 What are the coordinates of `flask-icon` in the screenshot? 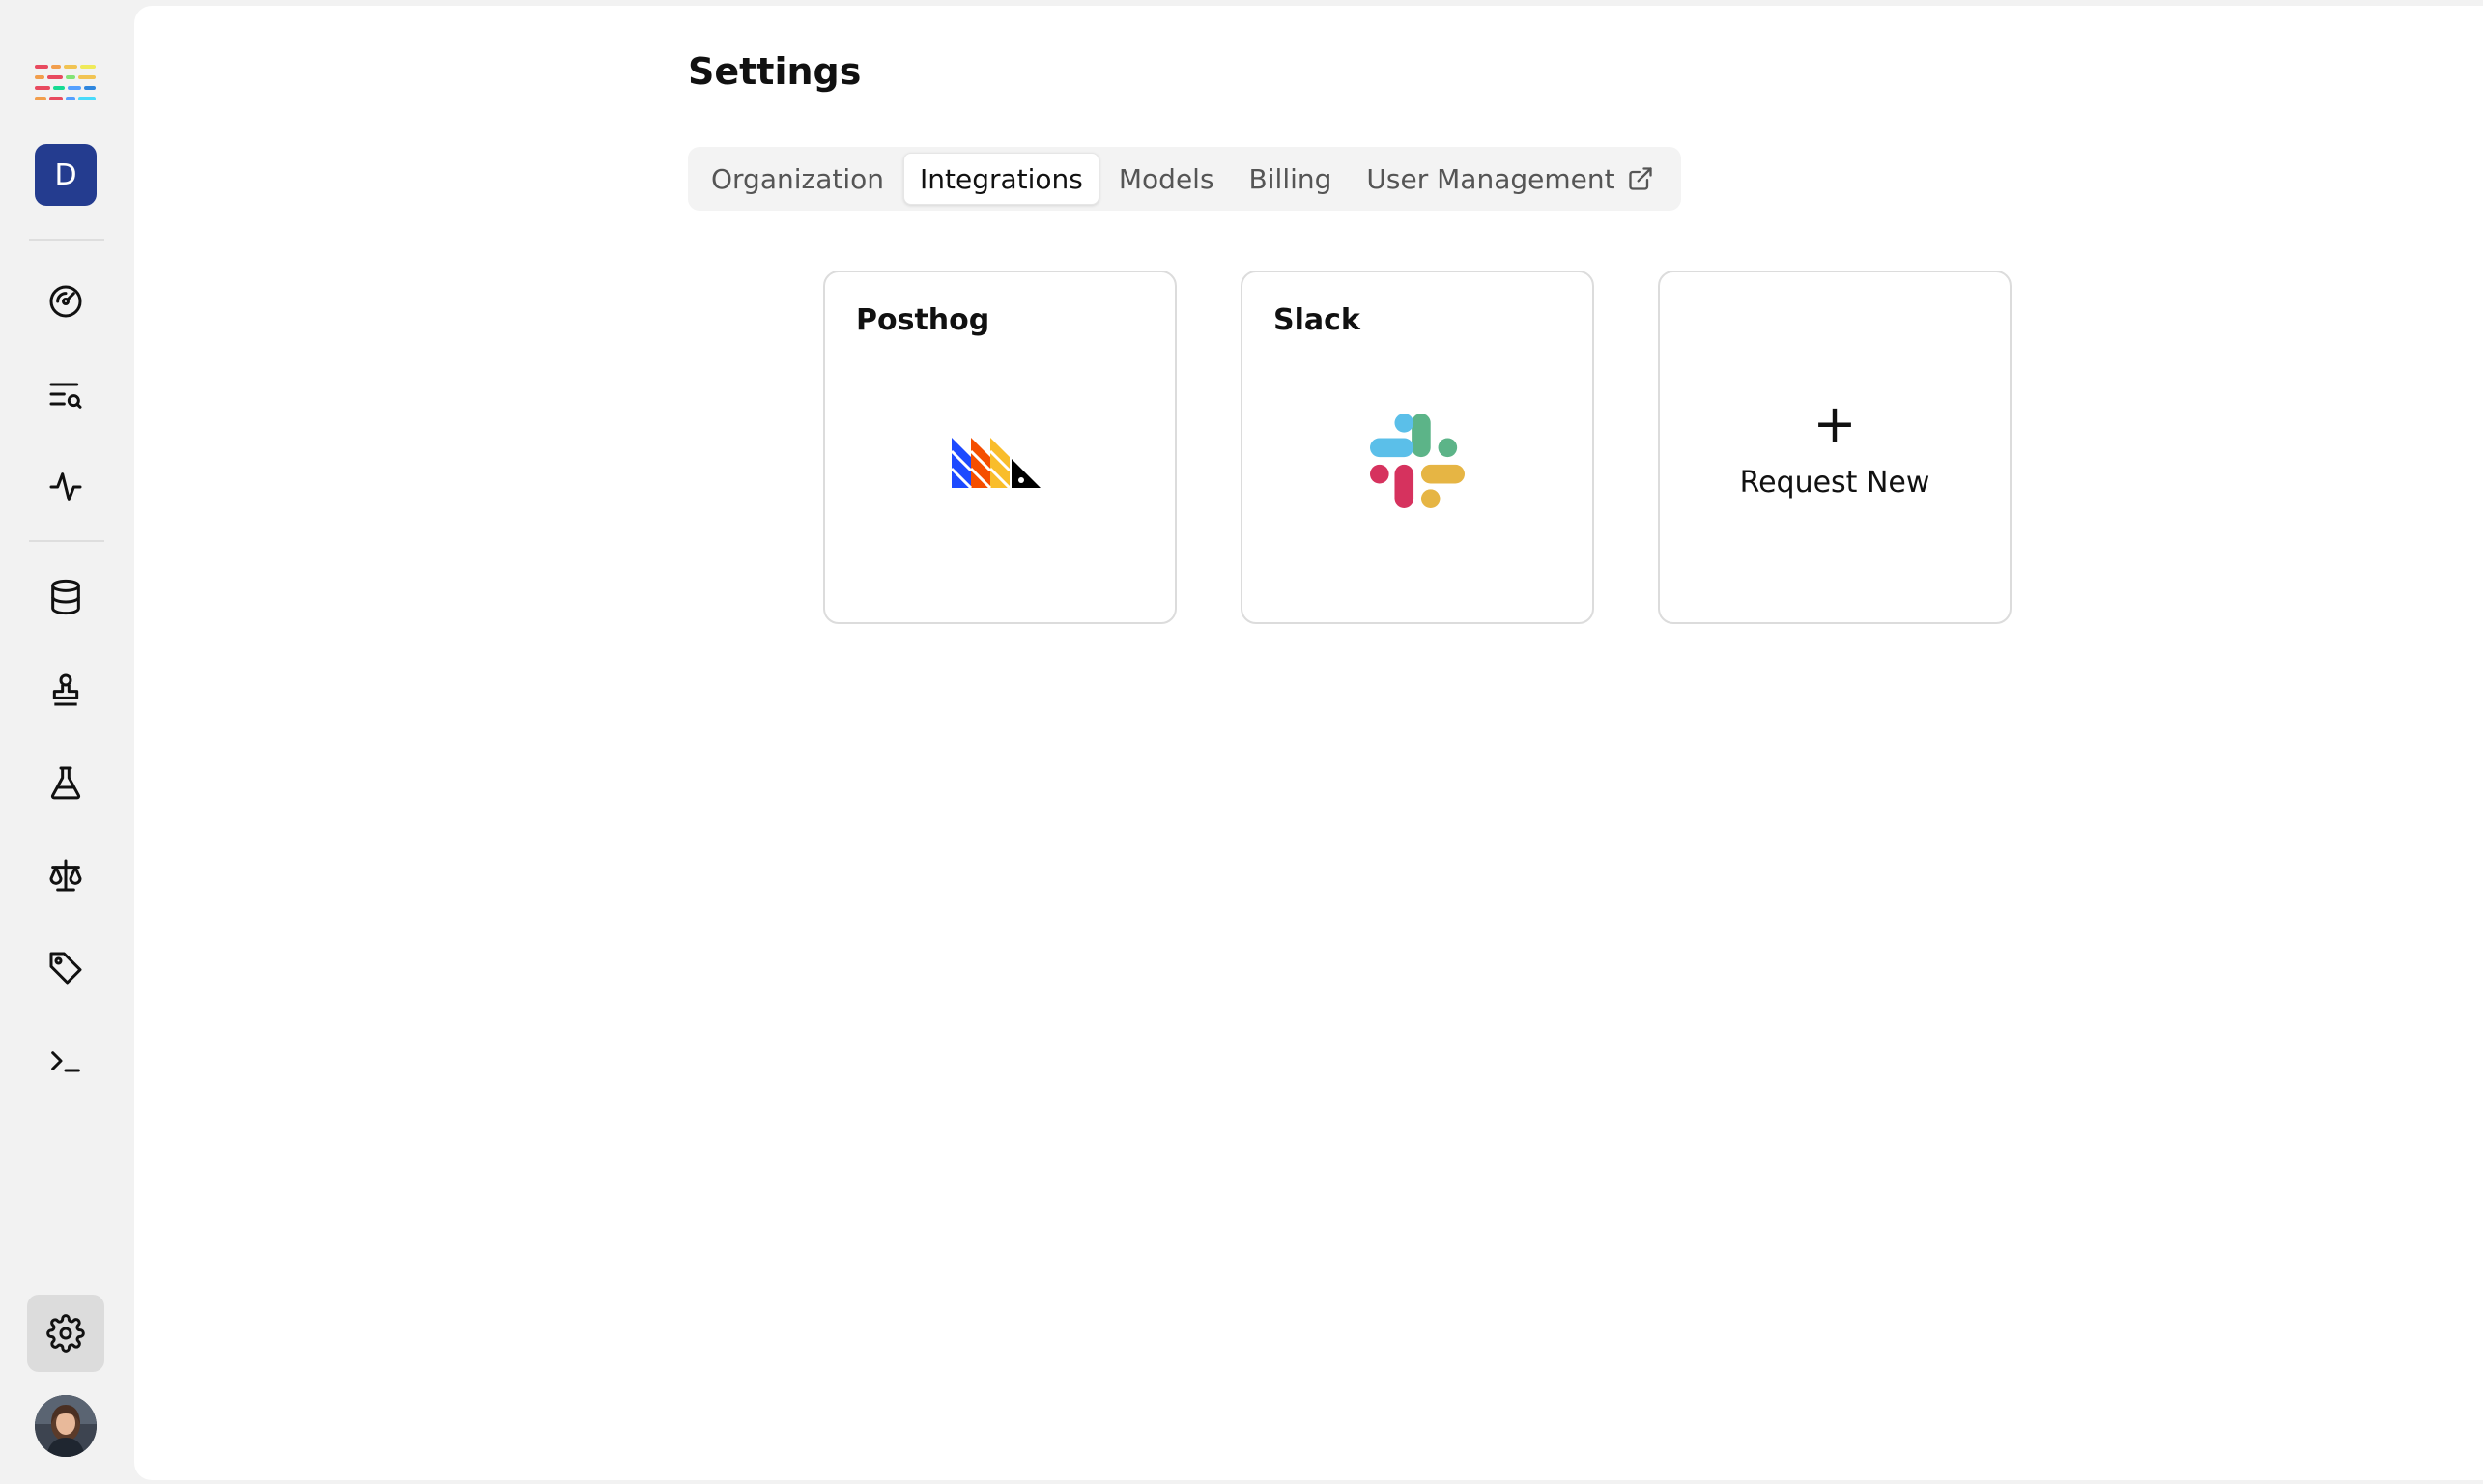 It's located at (65, 783).